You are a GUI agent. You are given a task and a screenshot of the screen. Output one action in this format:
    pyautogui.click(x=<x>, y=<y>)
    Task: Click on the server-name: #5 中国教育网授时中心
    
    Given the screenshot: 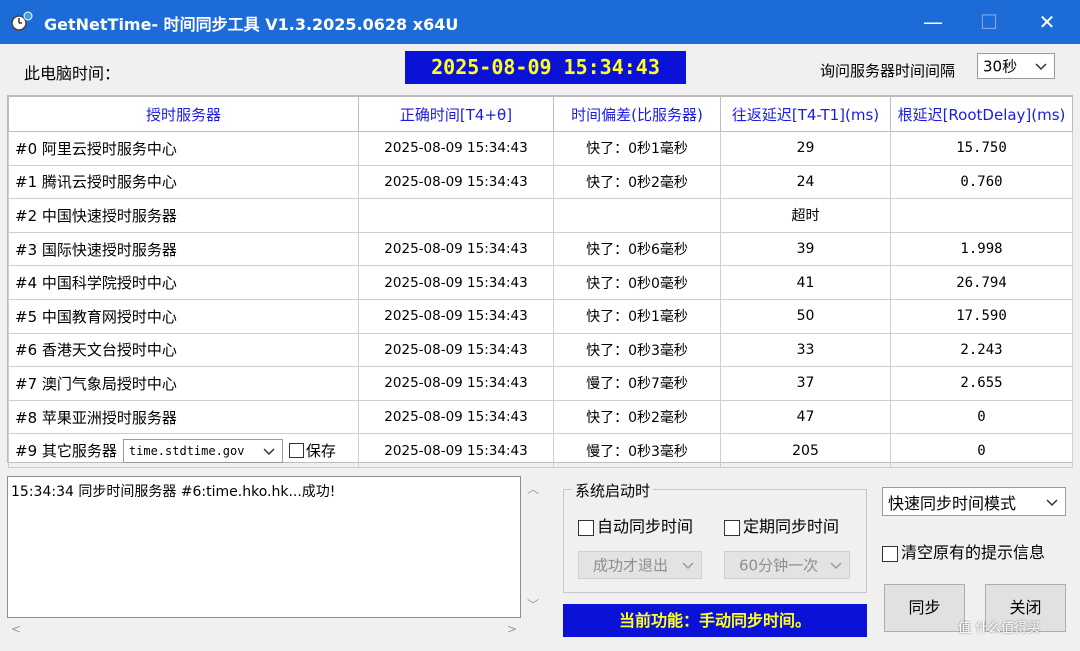 What is the action you would take?
    pyautogui.click(x=183, y=316)
    